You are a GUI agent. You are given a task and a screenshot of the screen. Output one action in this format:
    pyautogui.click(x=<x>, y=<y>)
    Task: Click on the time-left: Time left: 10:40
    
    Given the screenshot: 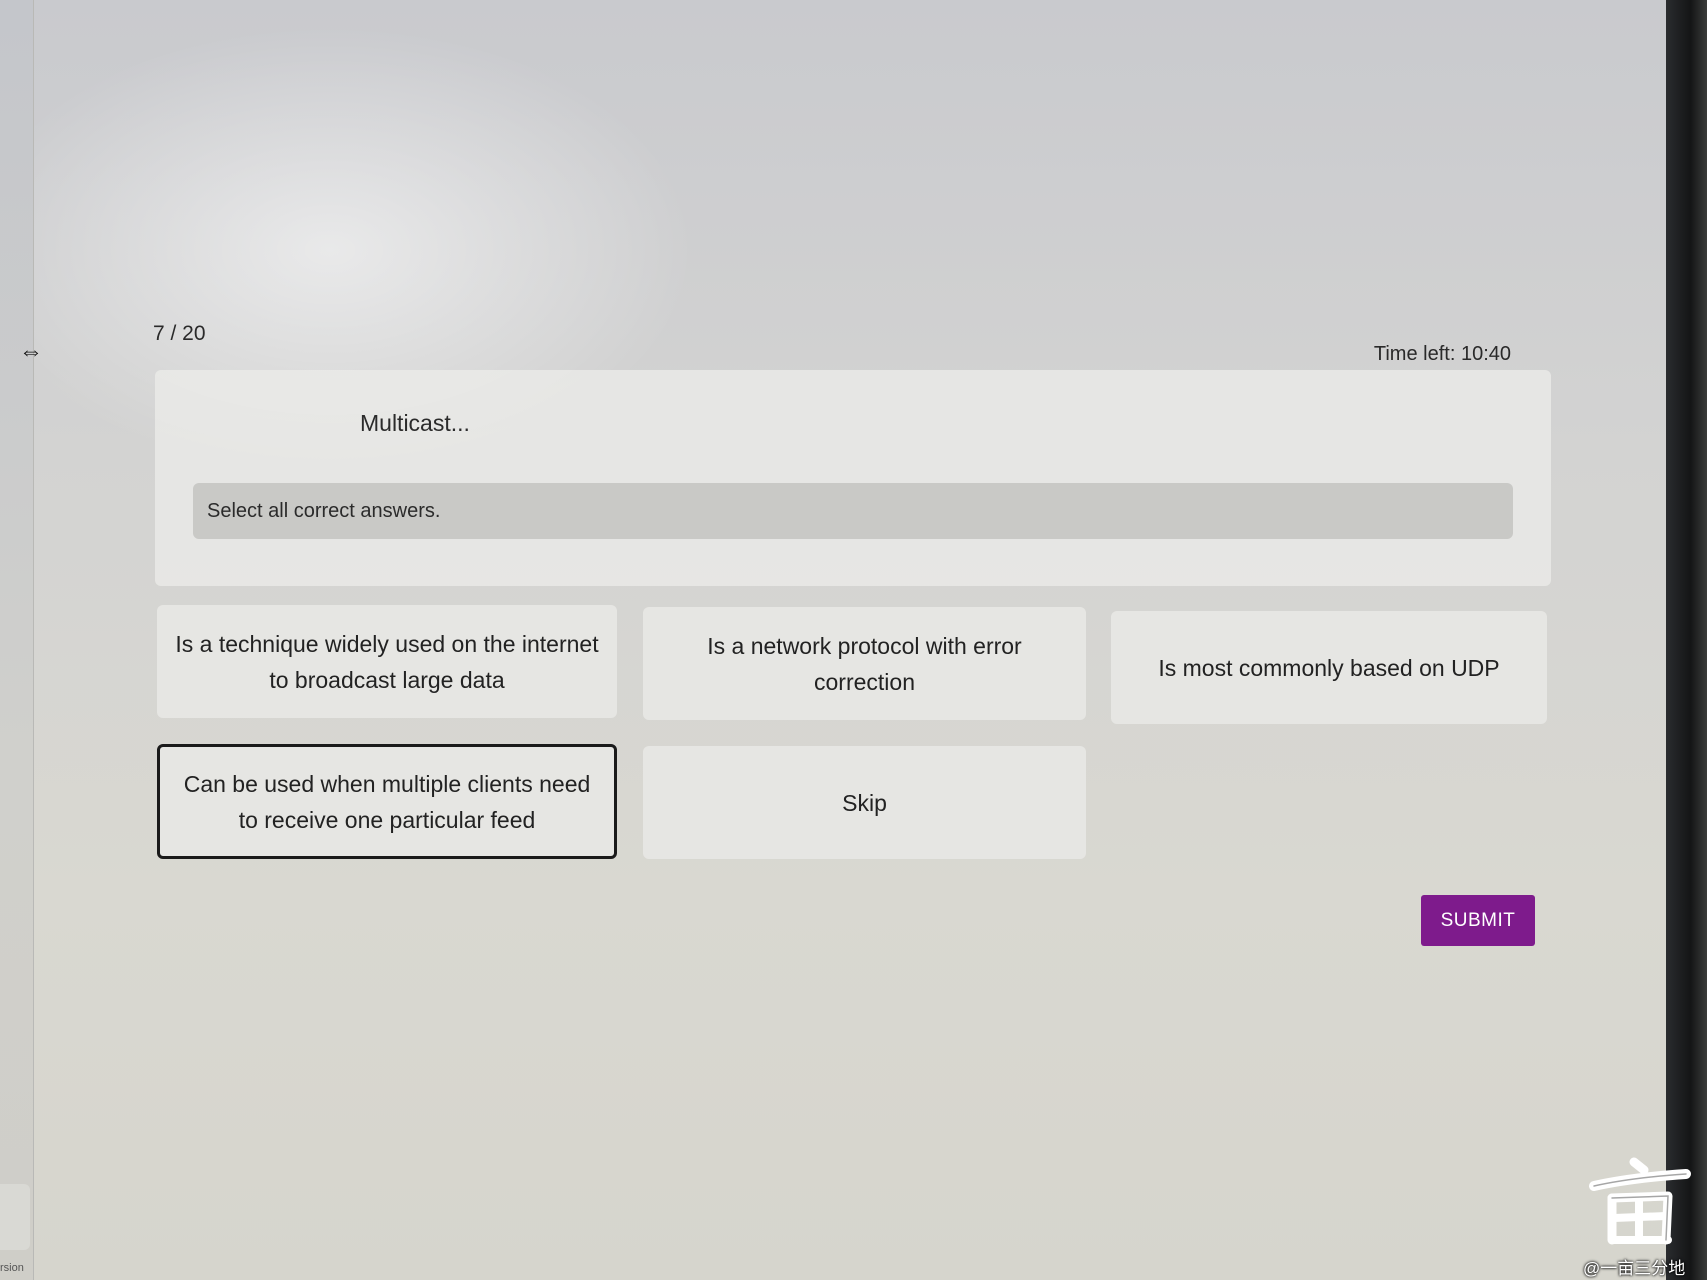 What is the action you would take?
    pyautogui.click(x=1442, y=354)
    